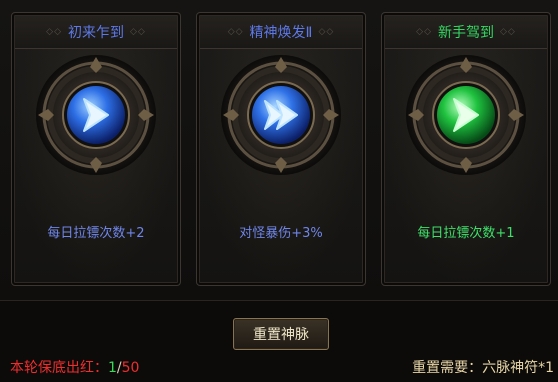 The image size is (558, 382). Describe the element at coordinates (466, 233) in the screenshot. I see `card-effect: 每日拉镖次数+1` at that location.